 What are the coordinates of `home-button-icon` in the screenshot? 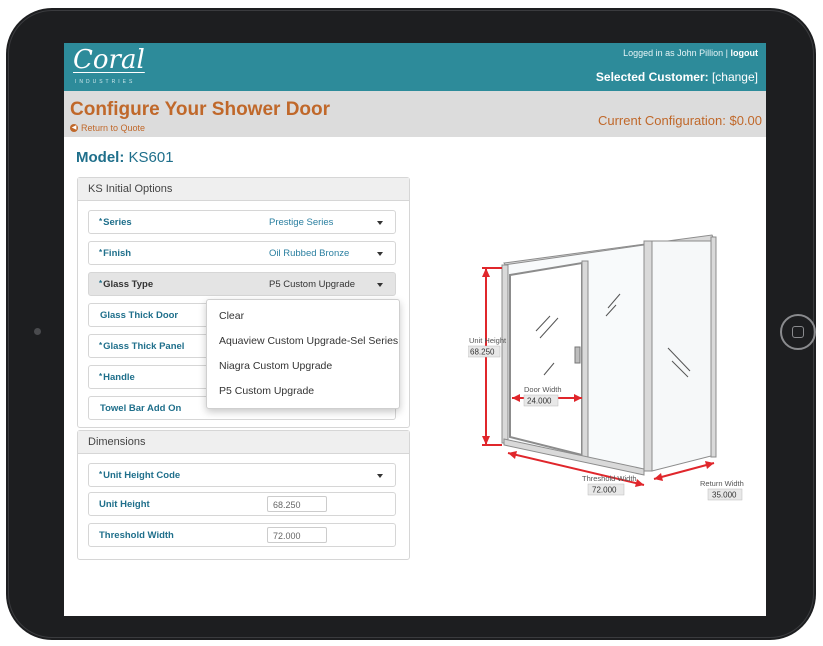 It's located at (798, 332).